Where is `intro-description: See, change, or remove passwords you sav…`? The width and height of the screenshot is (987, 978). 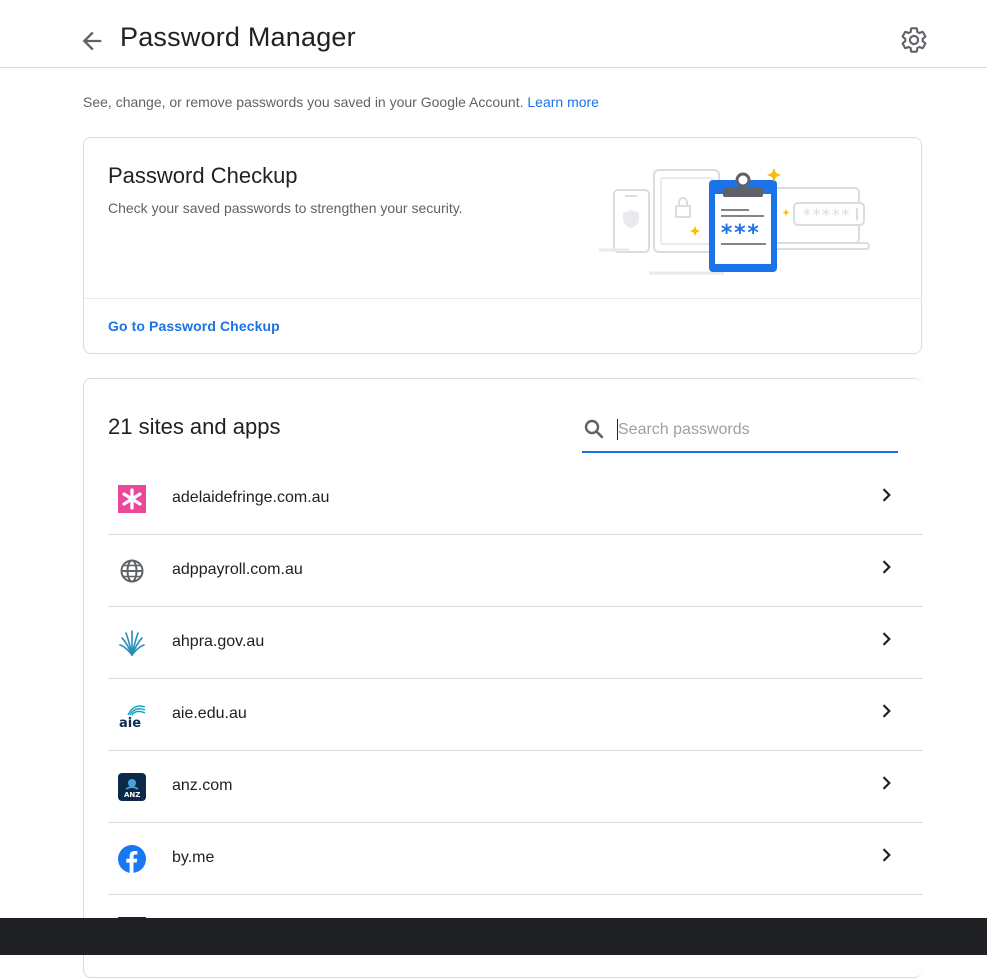
intro-description: See, change, or remove passwords you sav… is located at coordinates (303, 102).